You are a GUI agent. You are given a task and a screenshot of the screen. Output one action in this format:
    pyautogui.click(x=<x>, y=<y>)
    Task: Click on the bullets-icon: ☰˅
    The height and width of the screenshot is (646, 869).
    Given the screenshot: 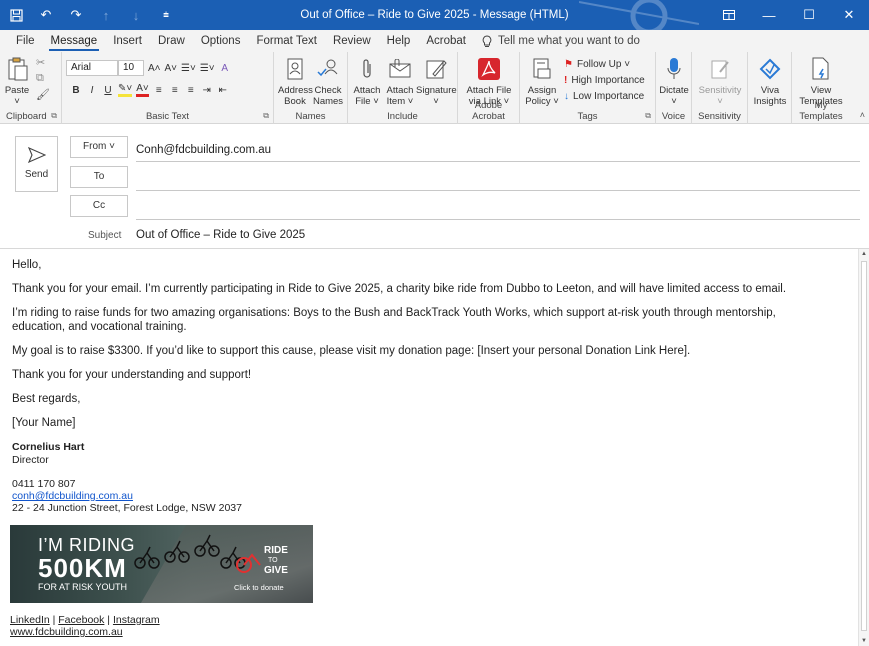 What is the action you would take?
    pyautogui.click(x=188, y=68)
    